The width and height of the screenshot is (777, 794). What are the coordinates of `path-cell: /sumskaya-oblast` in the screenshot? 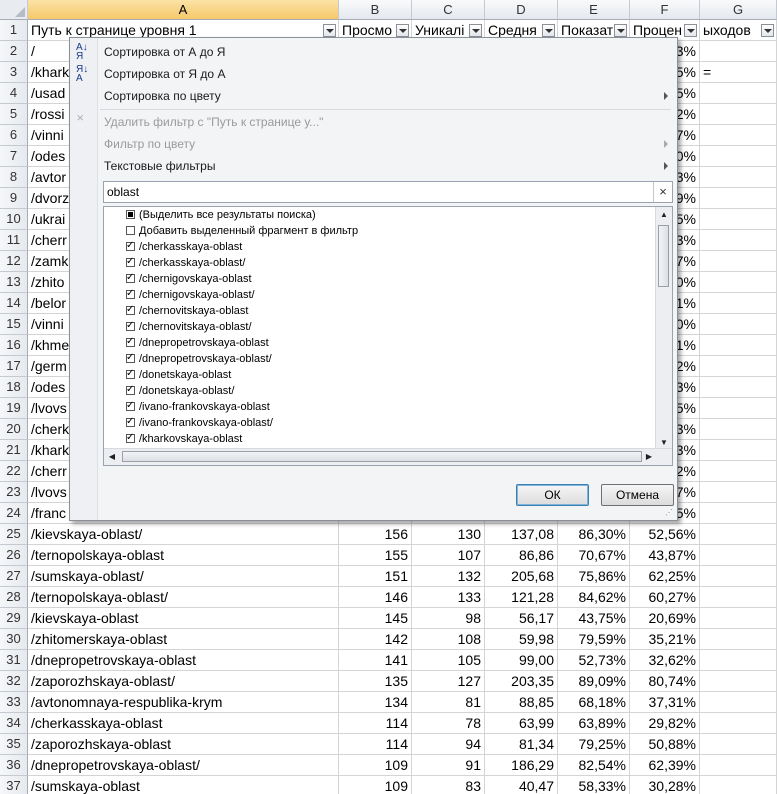 It's located at (183, 785).